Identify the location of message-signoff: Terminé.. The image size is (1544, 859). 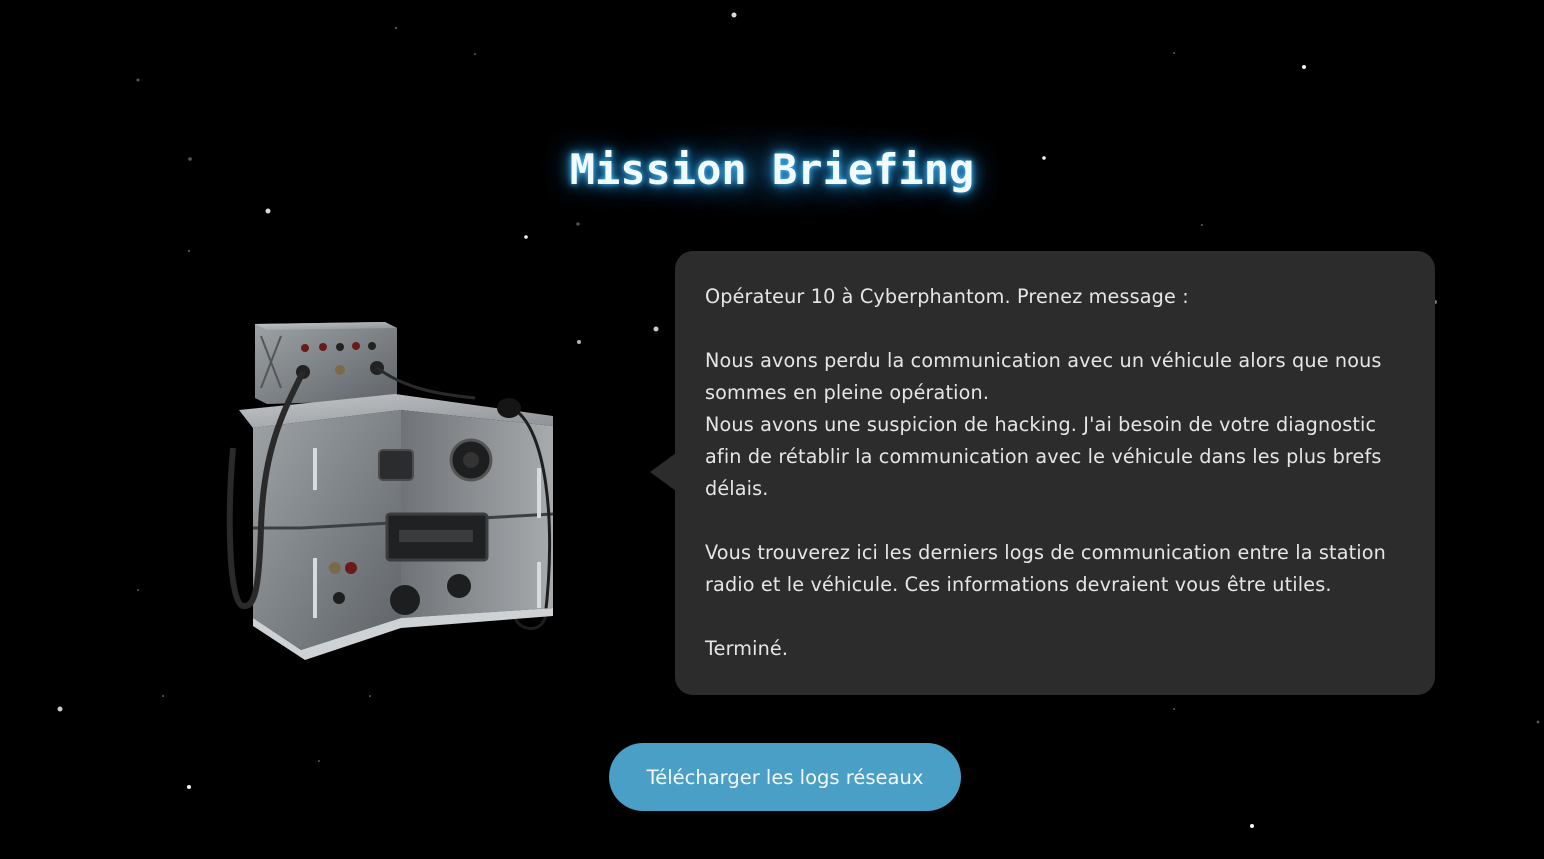
(747, 648).